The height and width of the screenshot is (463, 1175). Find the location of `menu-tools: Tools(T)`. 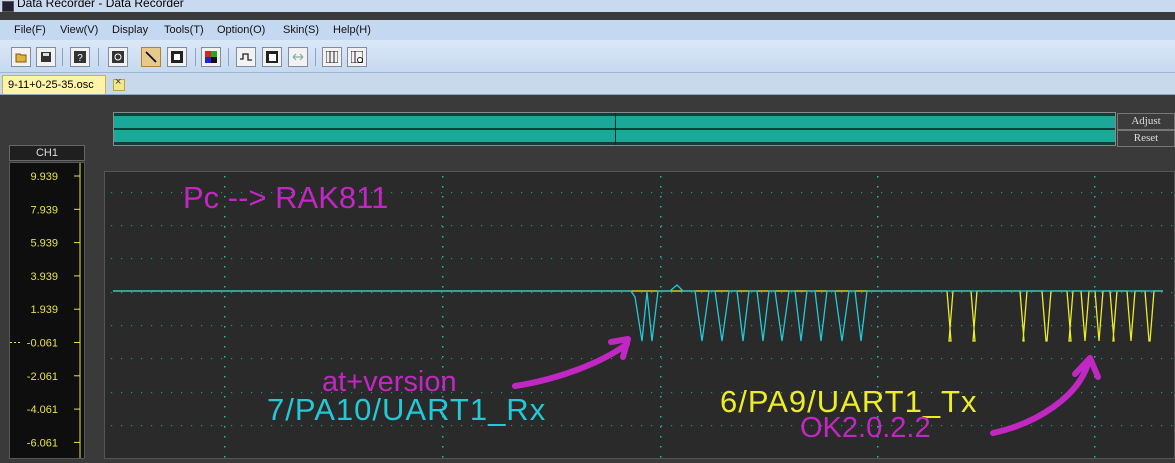

menu-tools: Tools(T) is located at coordinates (184, 30).